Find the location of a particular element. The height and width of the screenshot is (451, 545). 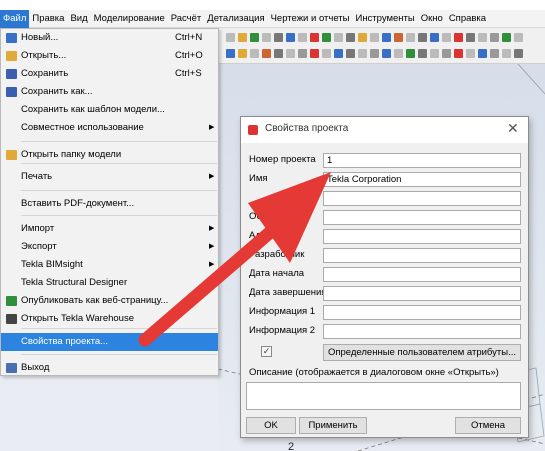

menu-edit: Правка is located at coordinates (48, 19).